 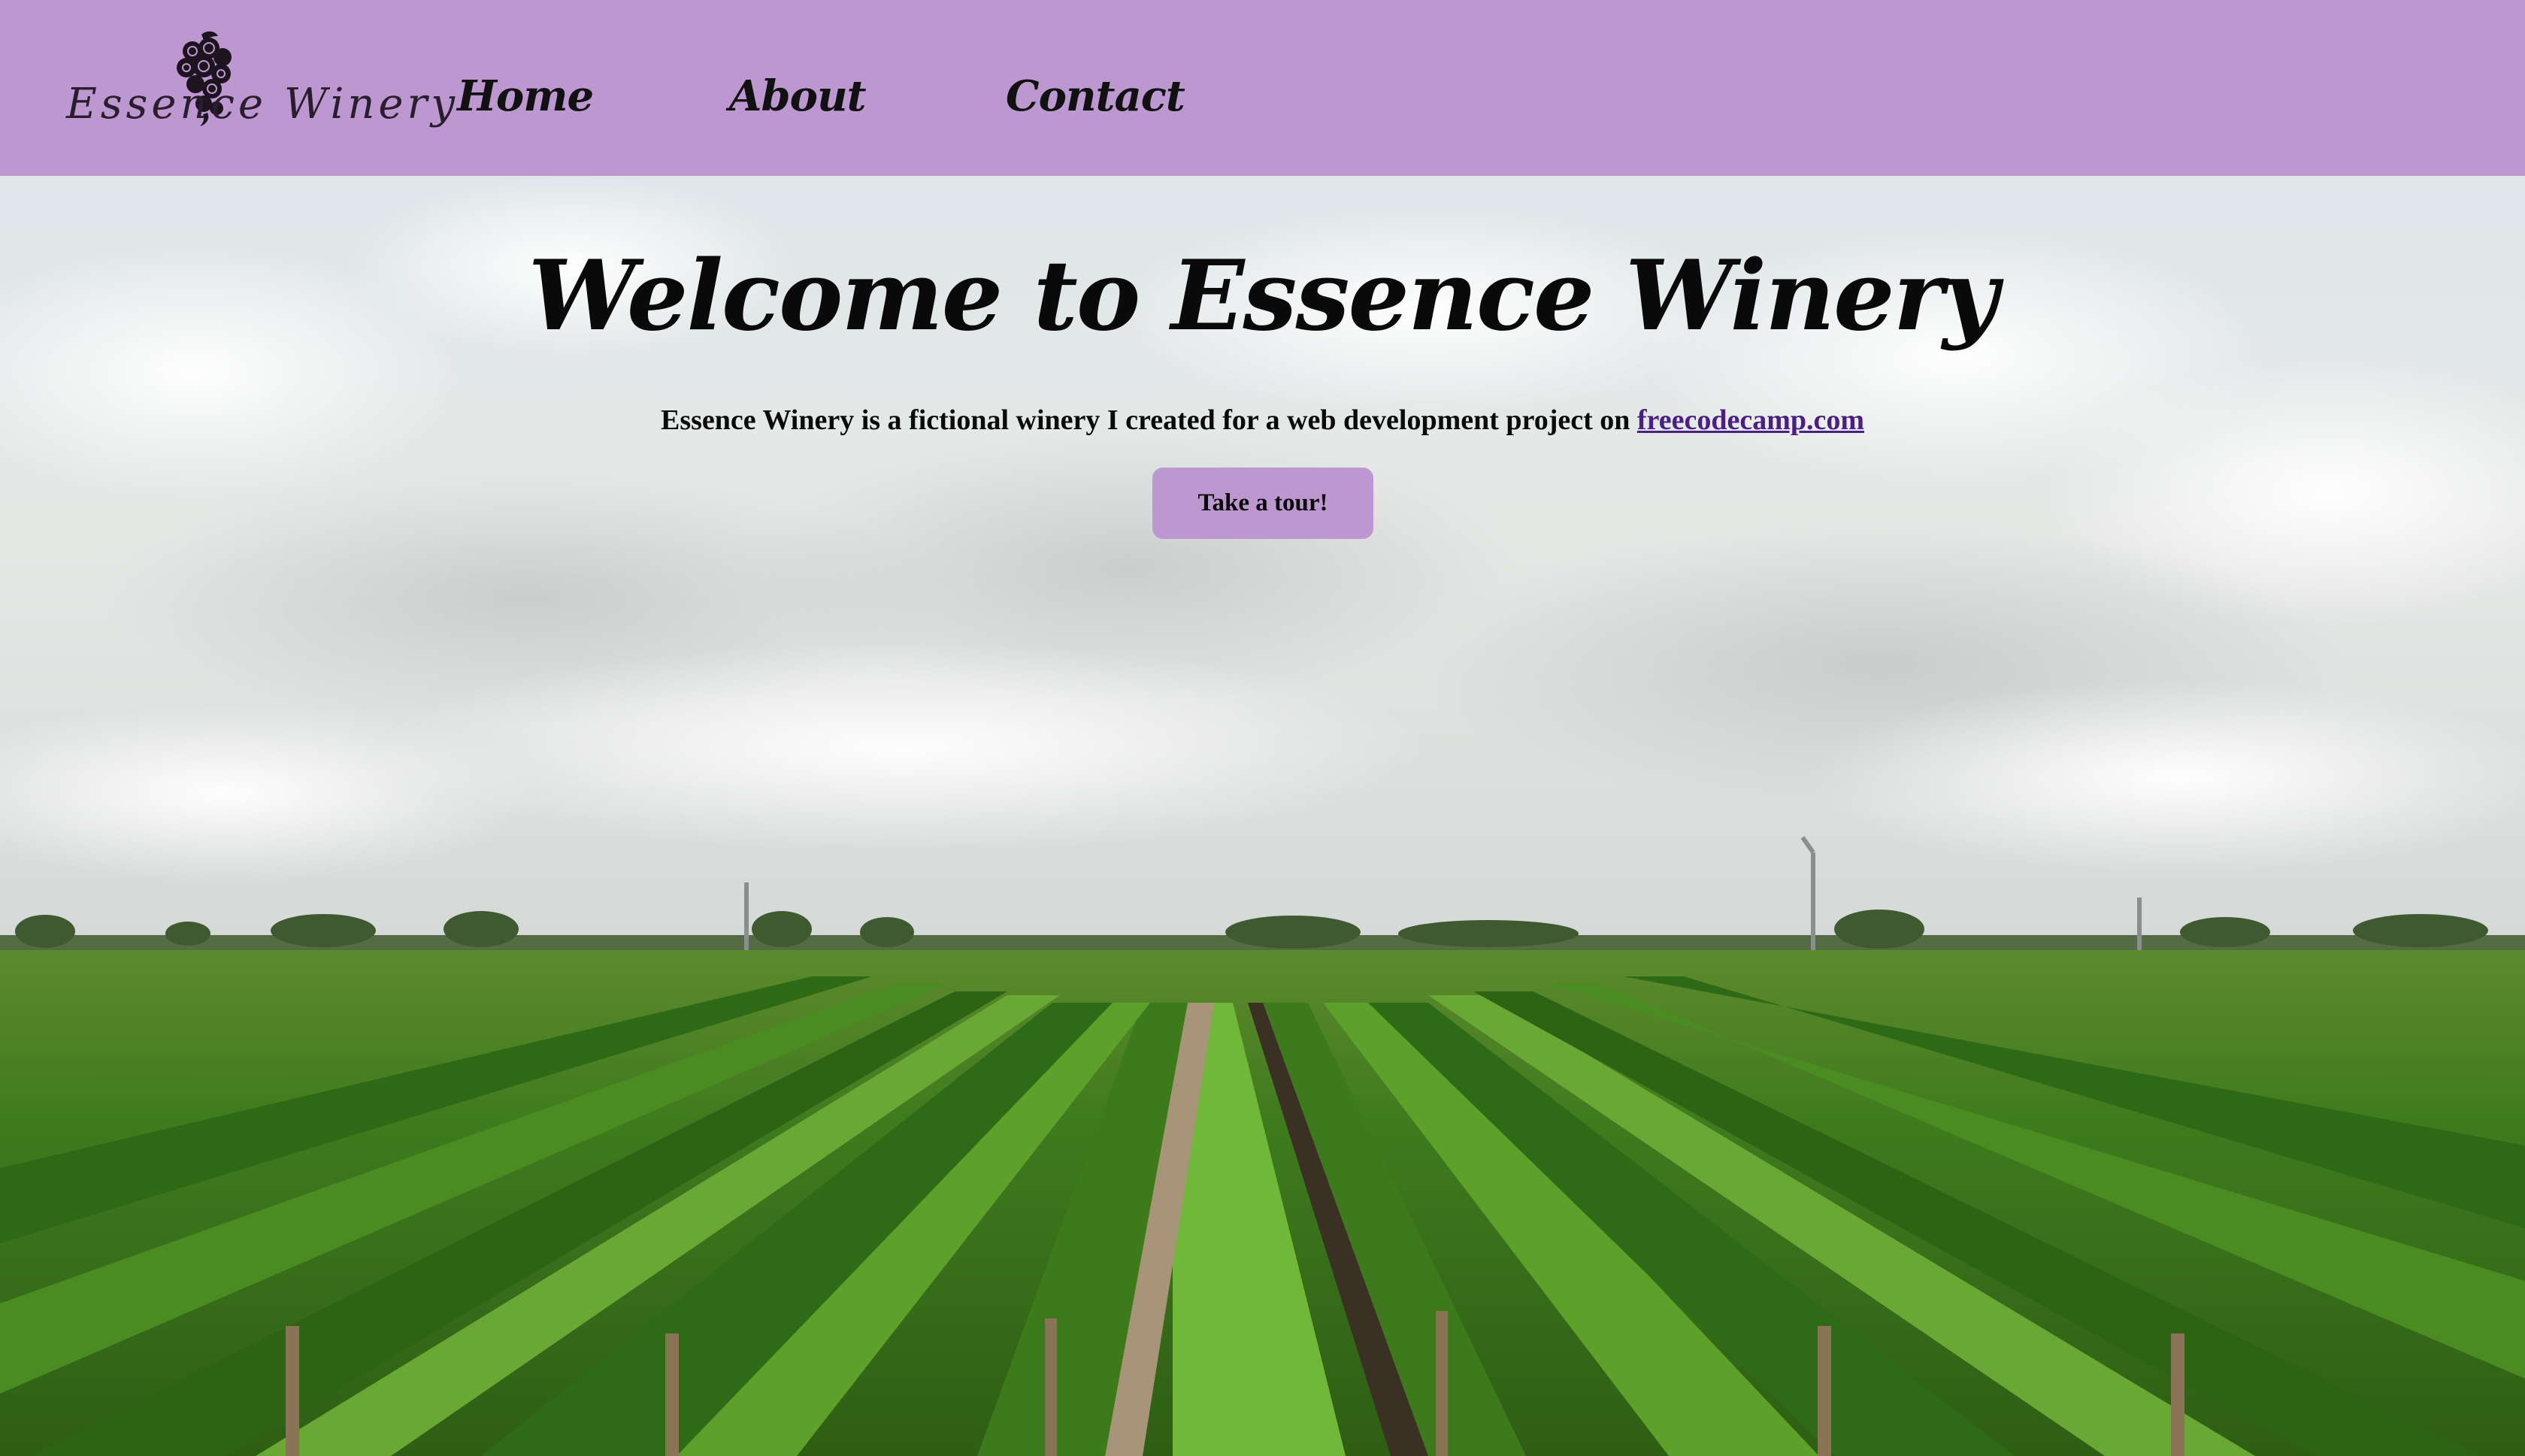 What do you see at coordinates (1751, 420) in the screenshot?
I see `freecodecamp-link: freecodecamp.com` at bounding box center [1751, 420].